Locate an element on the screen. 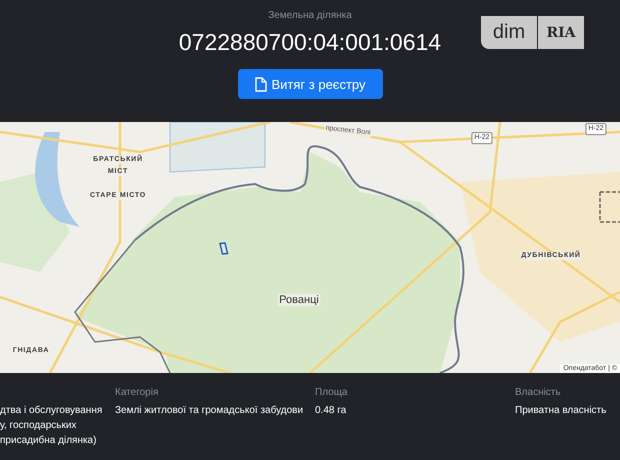  cadastral-number: 0722880700:04:001:0614 is located at coordinates (310, 42).